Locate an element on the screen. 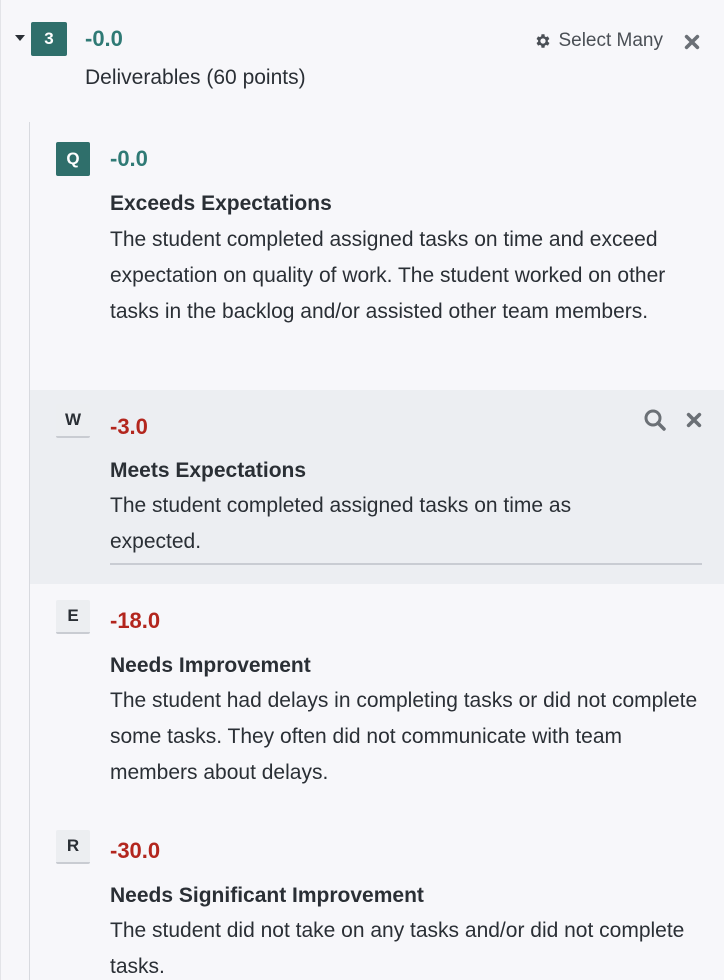 The image size is (724, 980). rubric-item-score: -18.0 is located at coordinates (135, 620).